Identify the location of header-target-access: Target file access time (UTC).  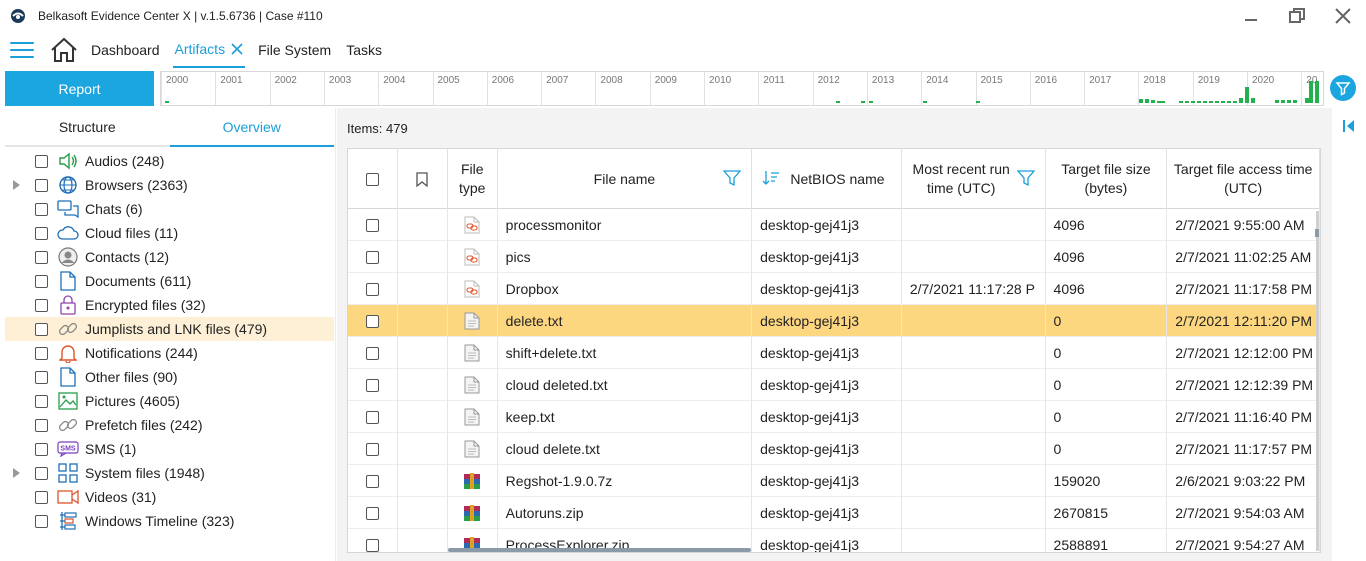
(1243, 179).